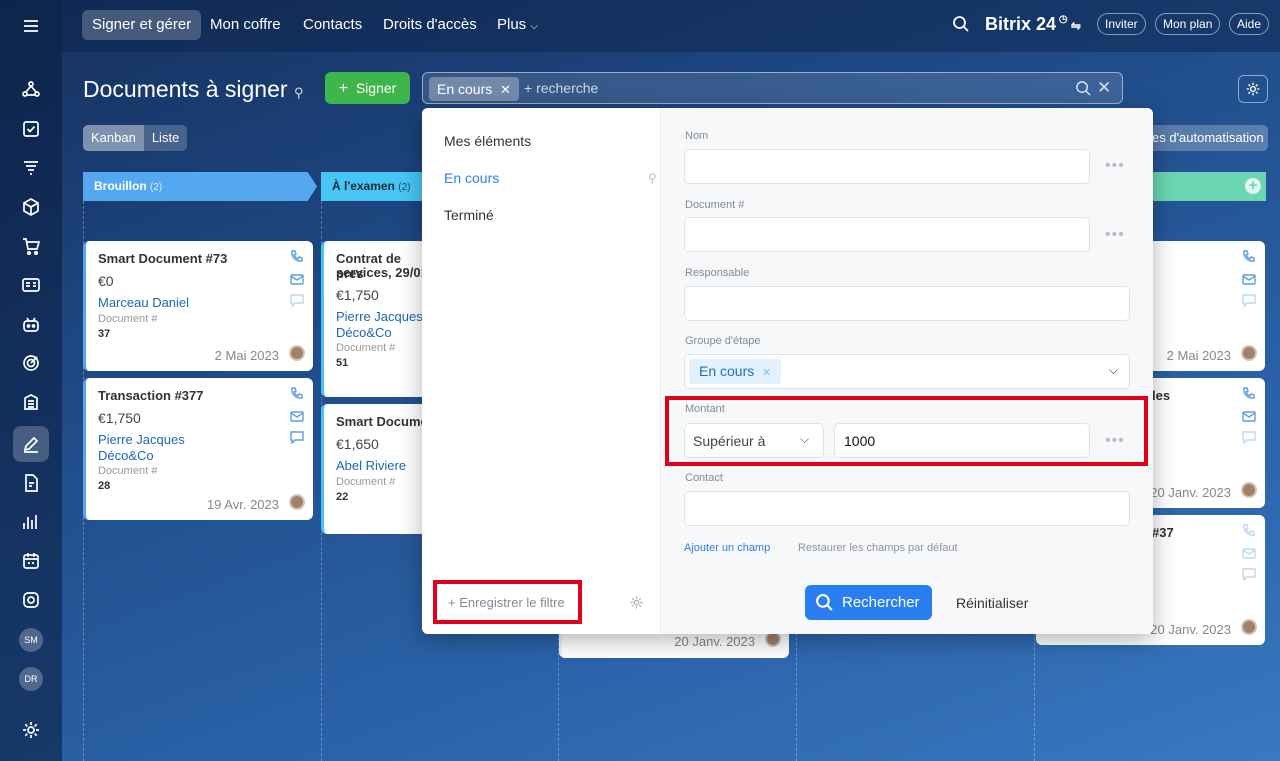 Image resolution: width=1280 pixels, height=761 pixels. I want to click on search-button: Rechercher, so click(868, 602).